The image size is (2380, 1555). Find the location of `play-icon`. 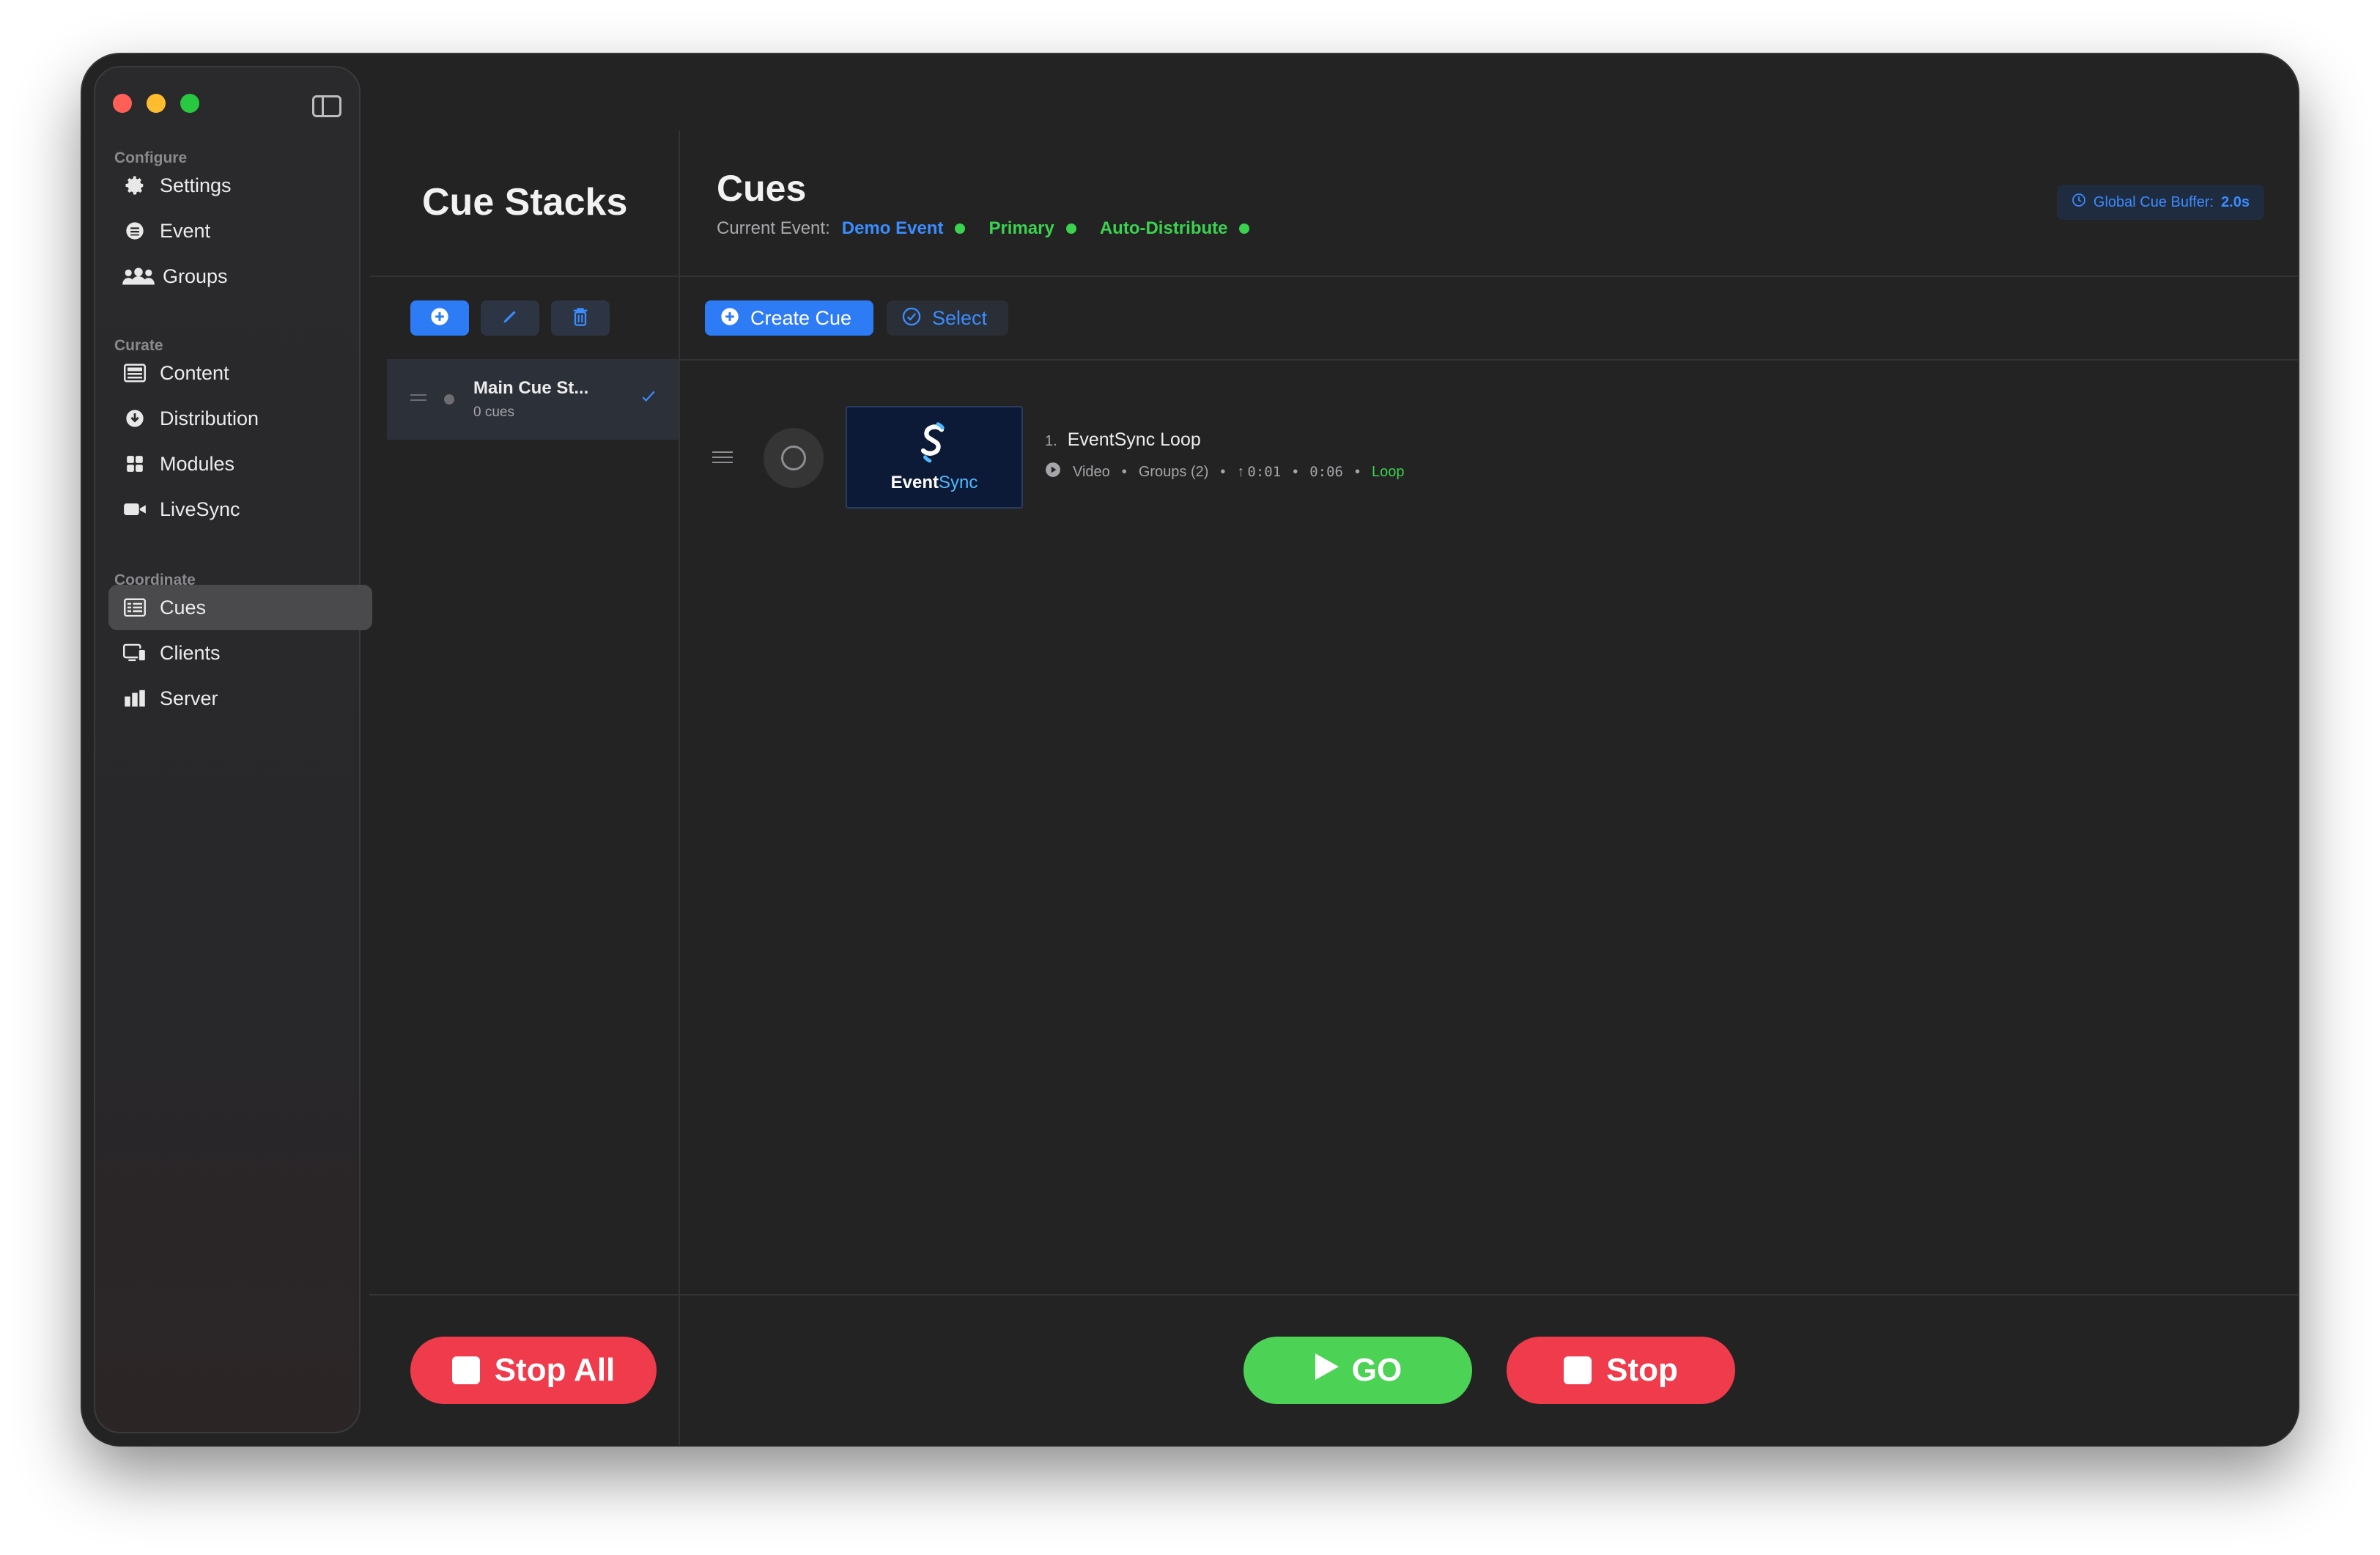

play-icon is located at coordinates (1327, 1371).